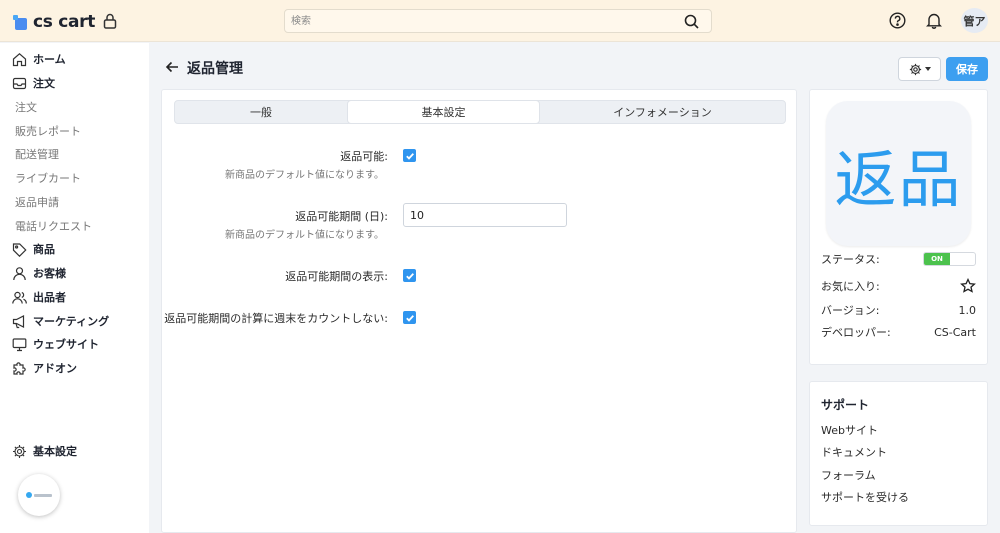 Image resolution: width=1000 pixels, height=533 pixels. What do you see at coordinates (215, 69) in the screenshot?
I see `page-title: 返品管理` at bounding box center [215, 69].